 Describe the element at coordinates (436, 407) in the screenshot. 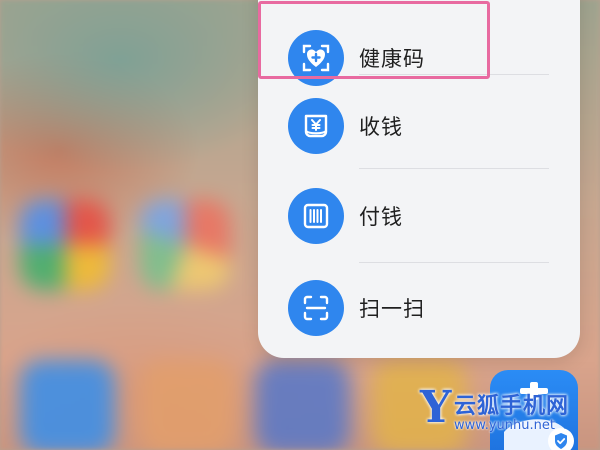

I see `watermark-logo-letter: Y` at that location.